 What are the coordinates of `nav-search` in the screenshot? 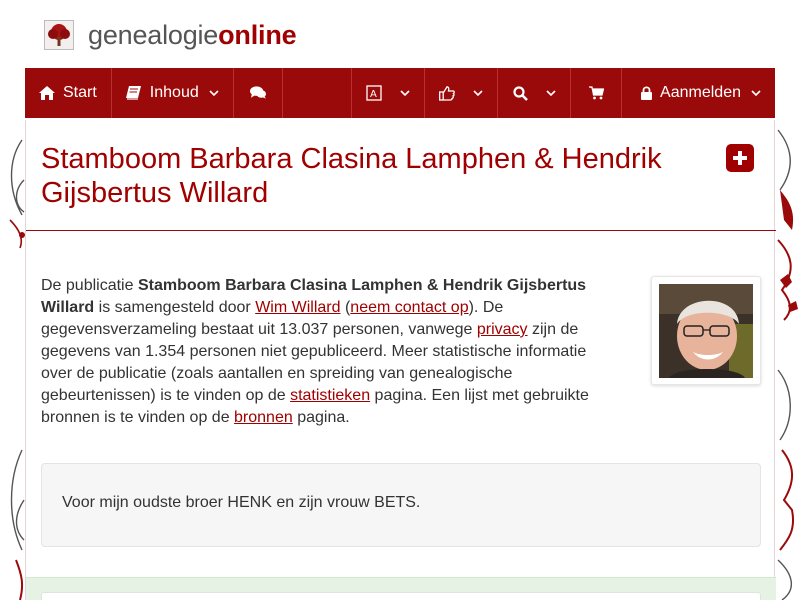 It's located at (535, 93).